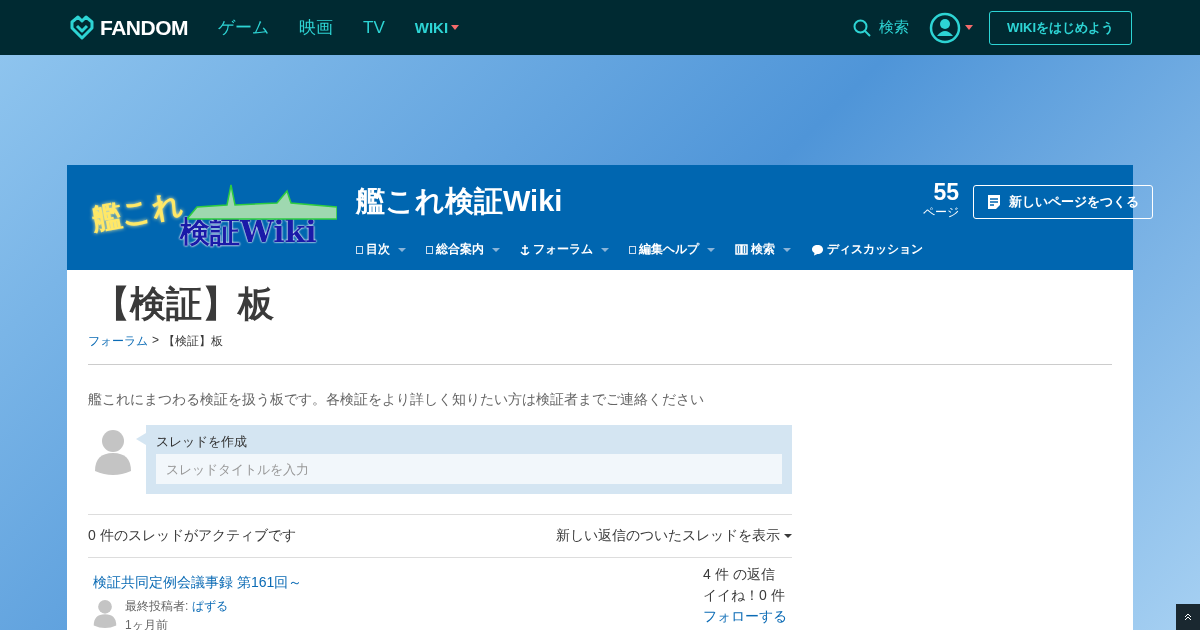 The image size is (1200, 630). What do you see at coordinates (525, 249) in the screenshot?
I see `anchor-icon` at bounding box center [525, 249].